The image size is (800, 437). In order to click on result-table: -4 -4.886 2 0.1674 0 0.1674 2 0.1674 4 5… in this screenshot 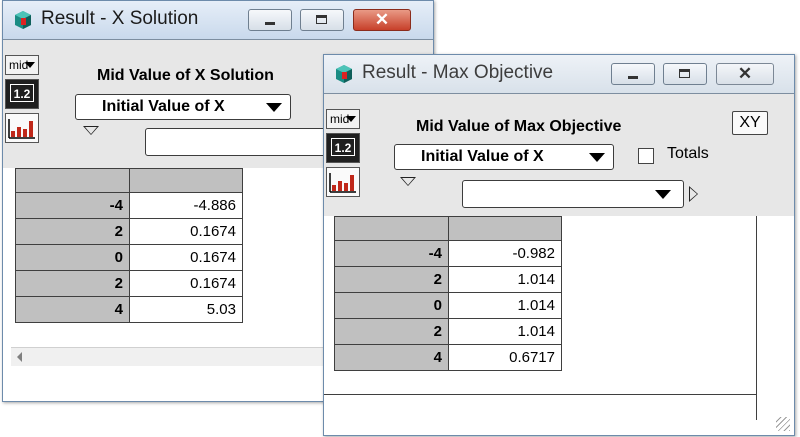, I will do `click(129, 245)`.